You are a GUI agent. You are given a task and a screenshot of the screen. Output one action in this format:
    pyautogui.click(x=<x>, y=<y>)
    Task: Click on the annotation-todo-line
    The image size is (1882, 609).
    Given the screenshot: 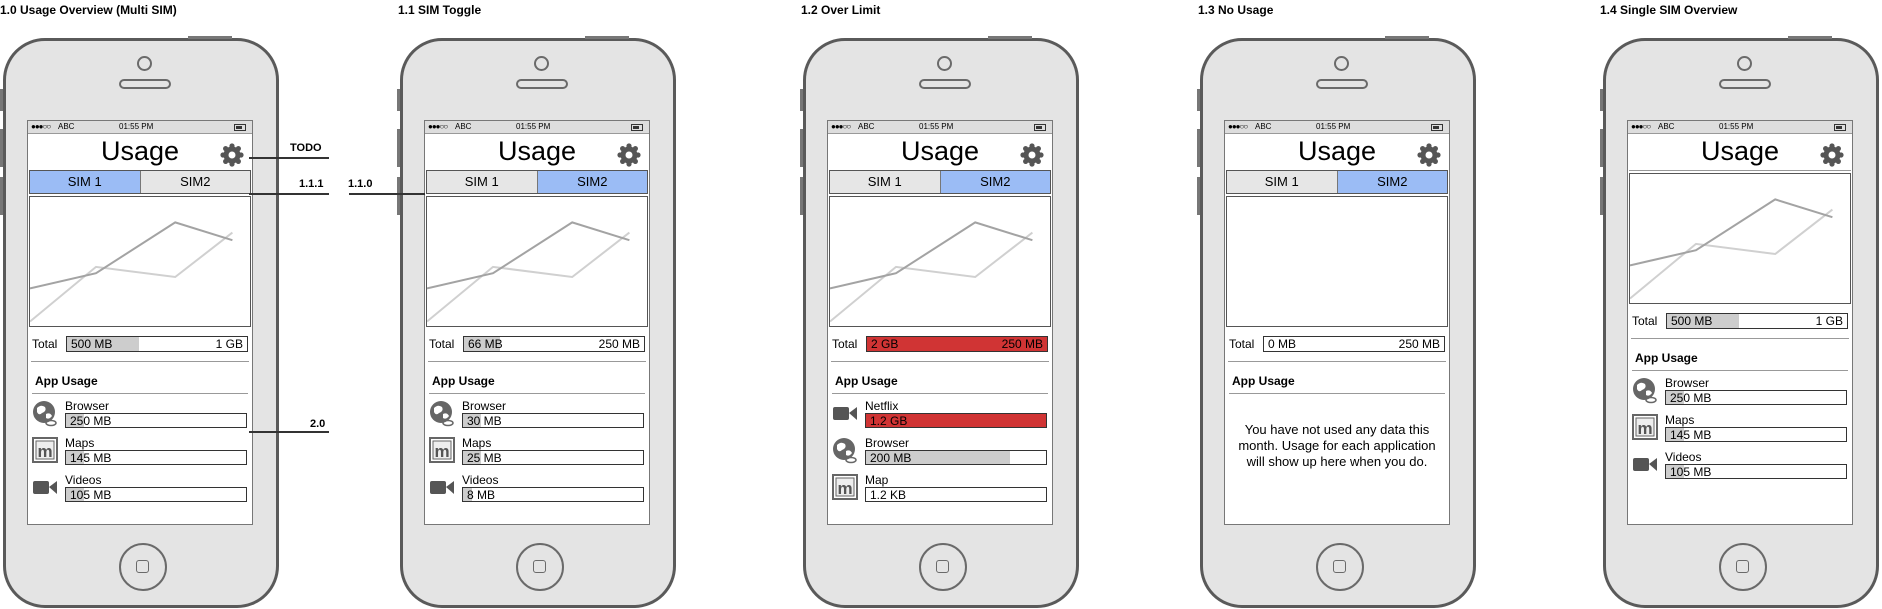 What is the action you would take?
    pyautogui.click(x=289, y=158)
    